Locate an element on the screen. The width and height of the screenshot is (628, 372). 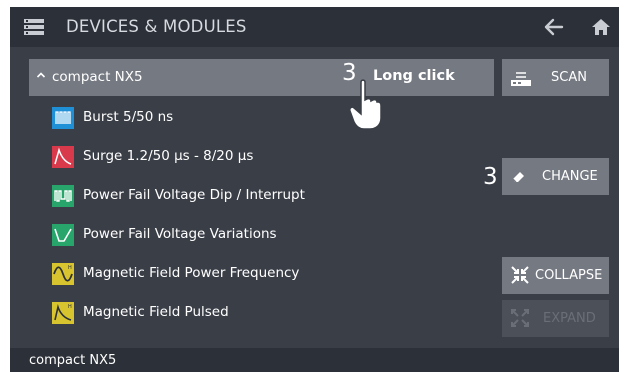
page-title: DEVICES & MODULES is located at coordinates (156, 26).